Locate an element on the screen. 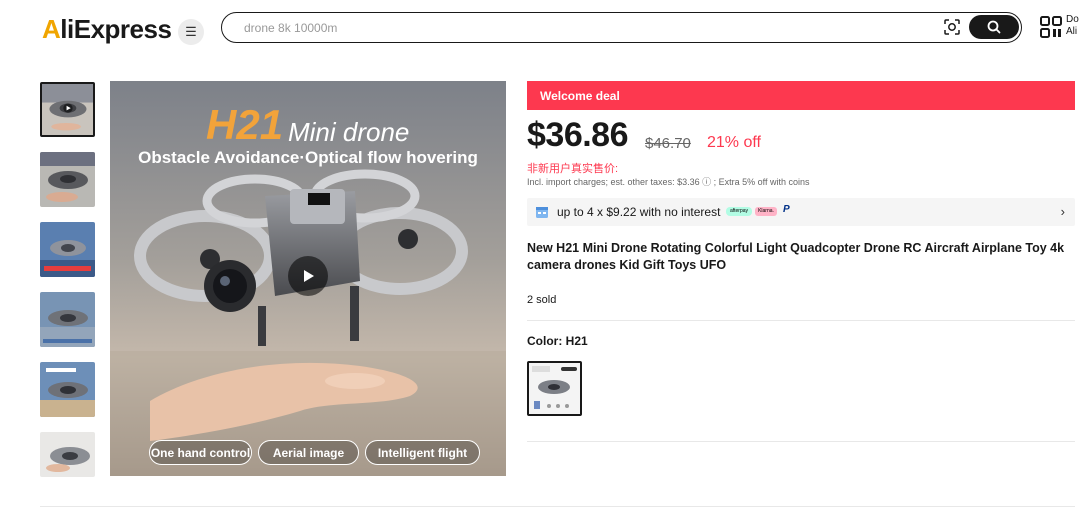 The height and width of the screenshot is (521, 1080). installment-text: up to 4 x $9.22 with no interest is located at coordinates (639, 212).